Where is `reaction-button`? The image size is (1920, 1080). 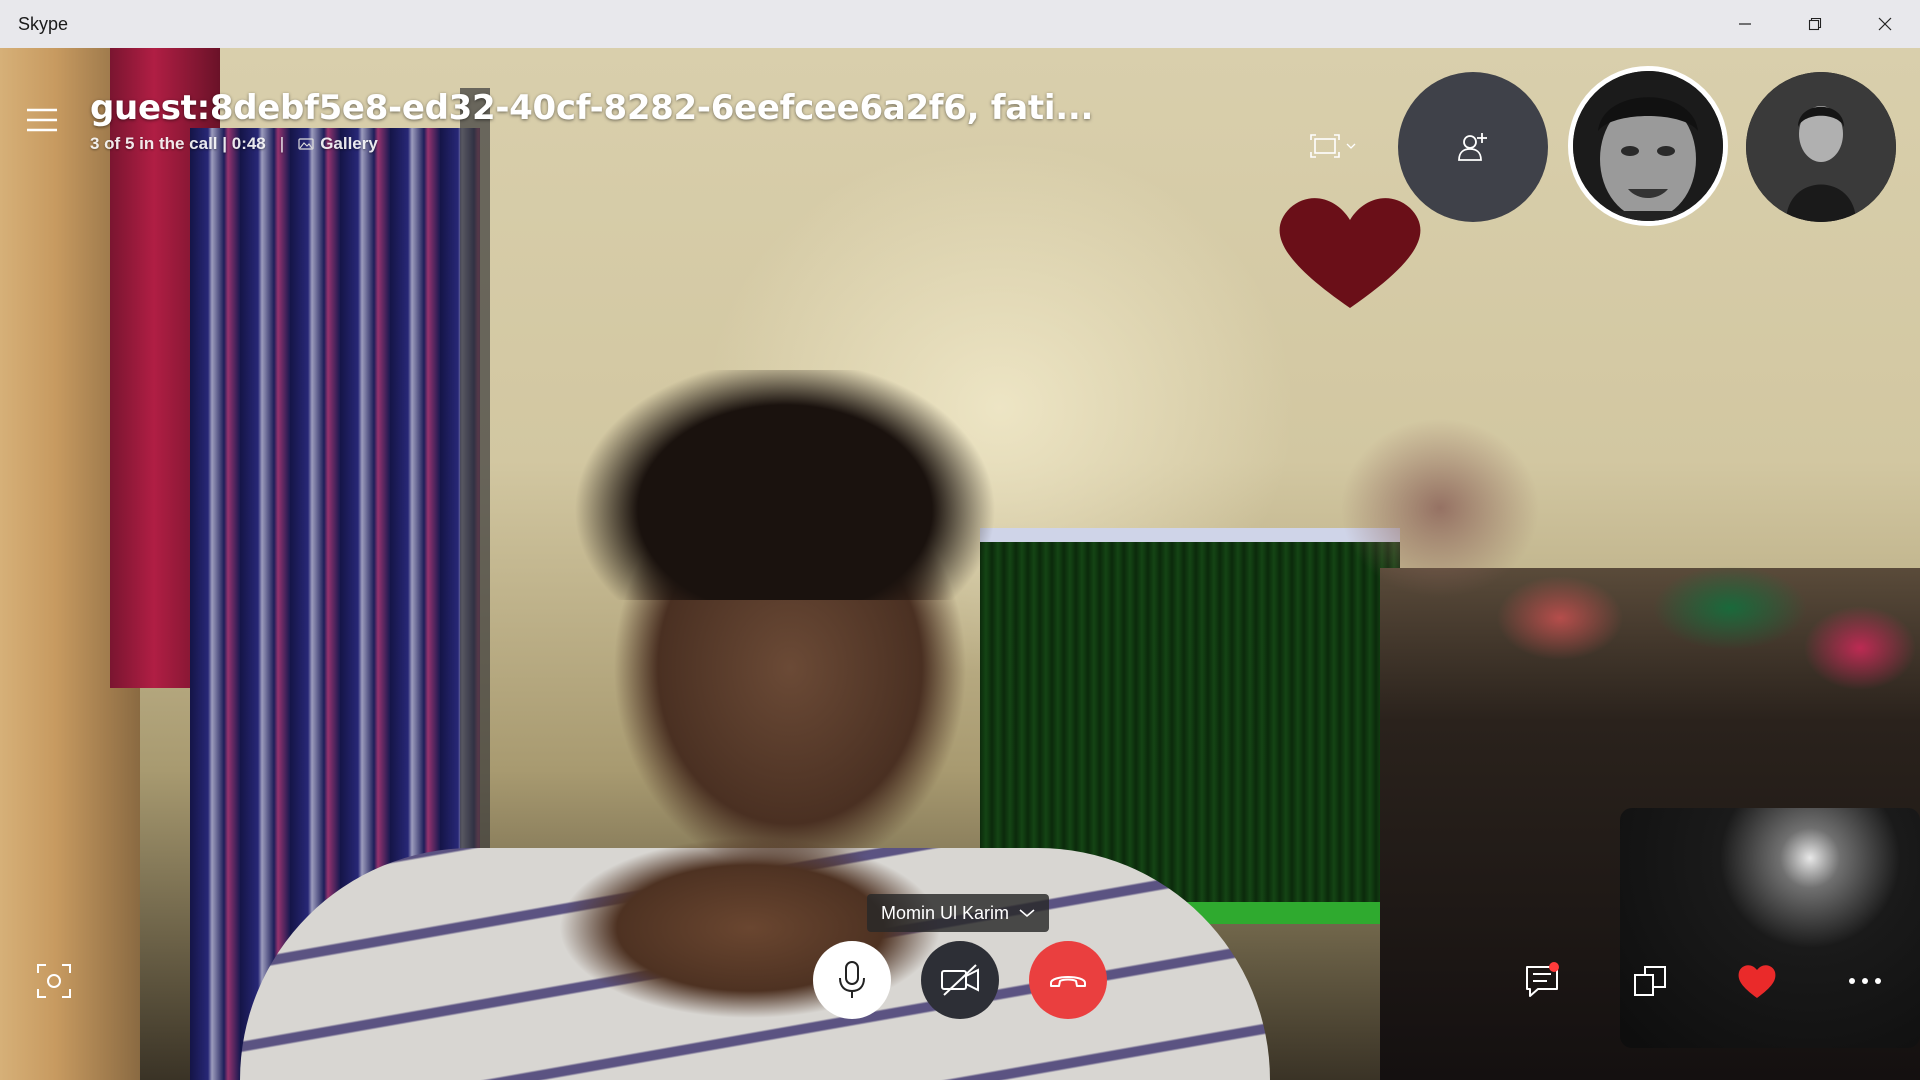 reaction-button is located at coordinates (1757, 981).